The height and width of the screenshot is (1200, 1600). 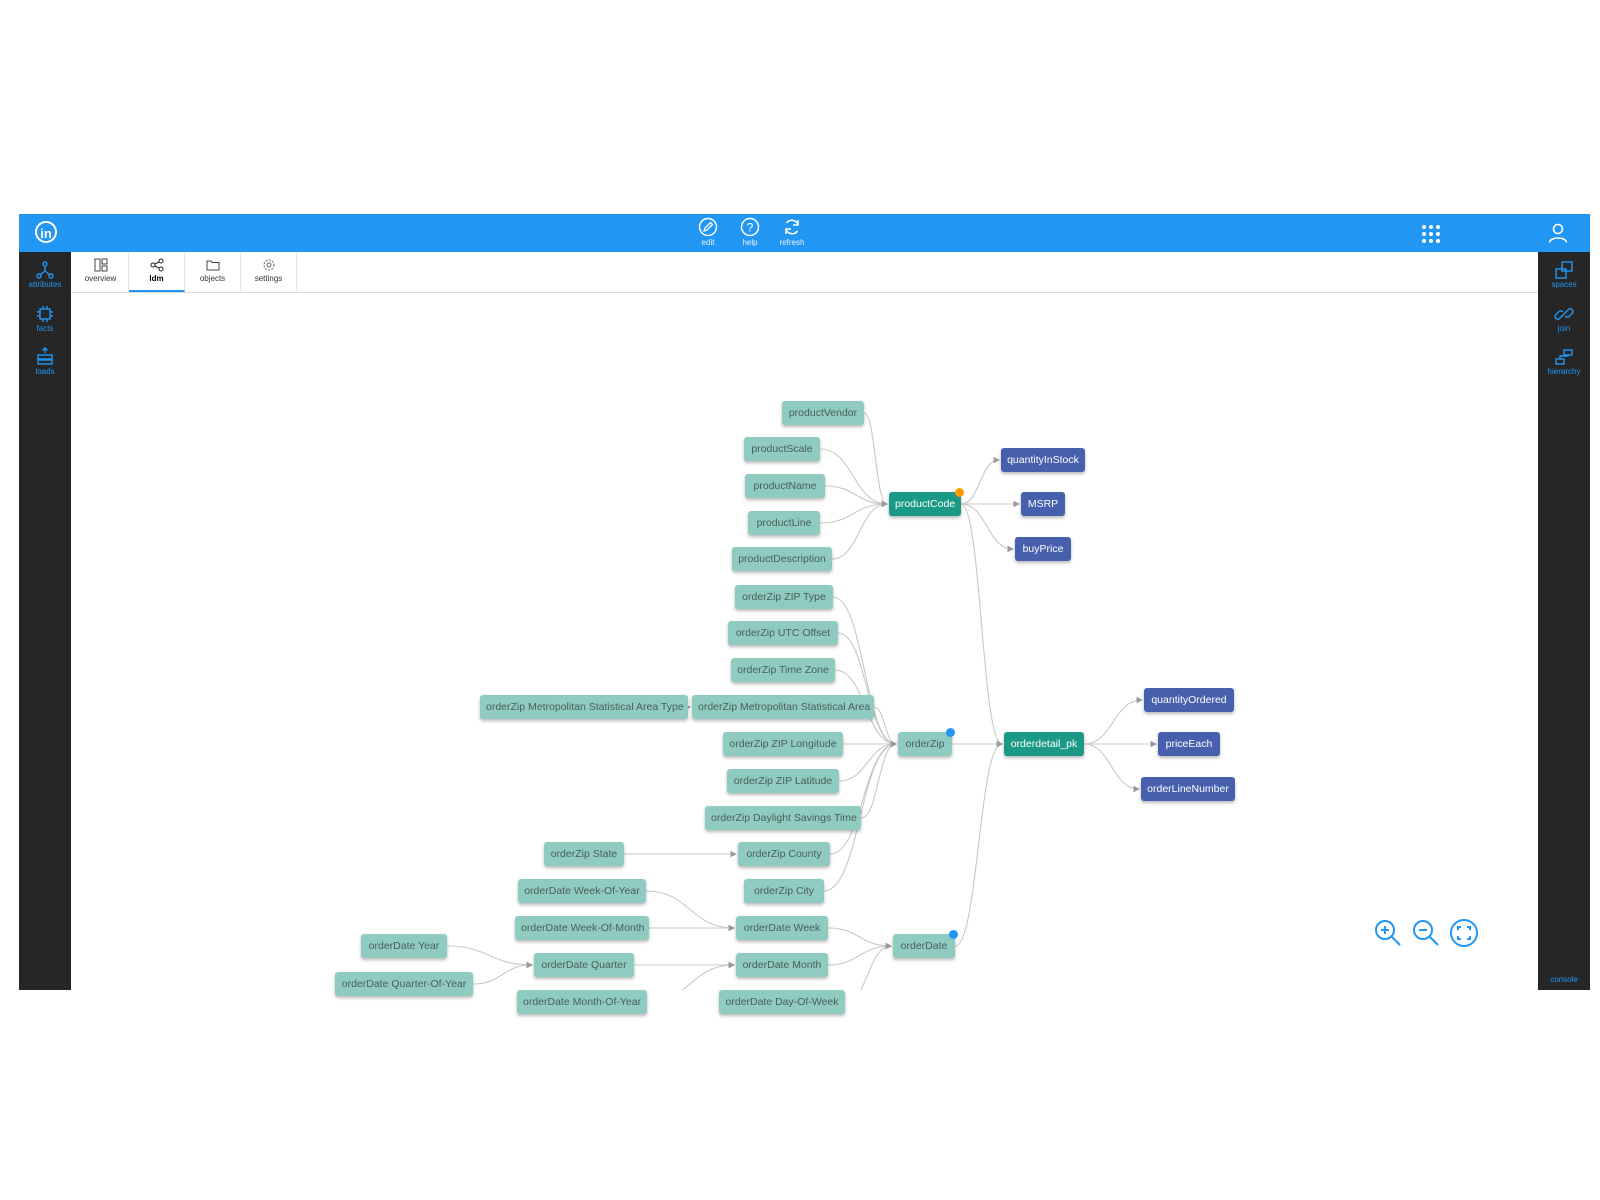 I want to click on attribute-node: orderZip, so click(x=925, y=744).